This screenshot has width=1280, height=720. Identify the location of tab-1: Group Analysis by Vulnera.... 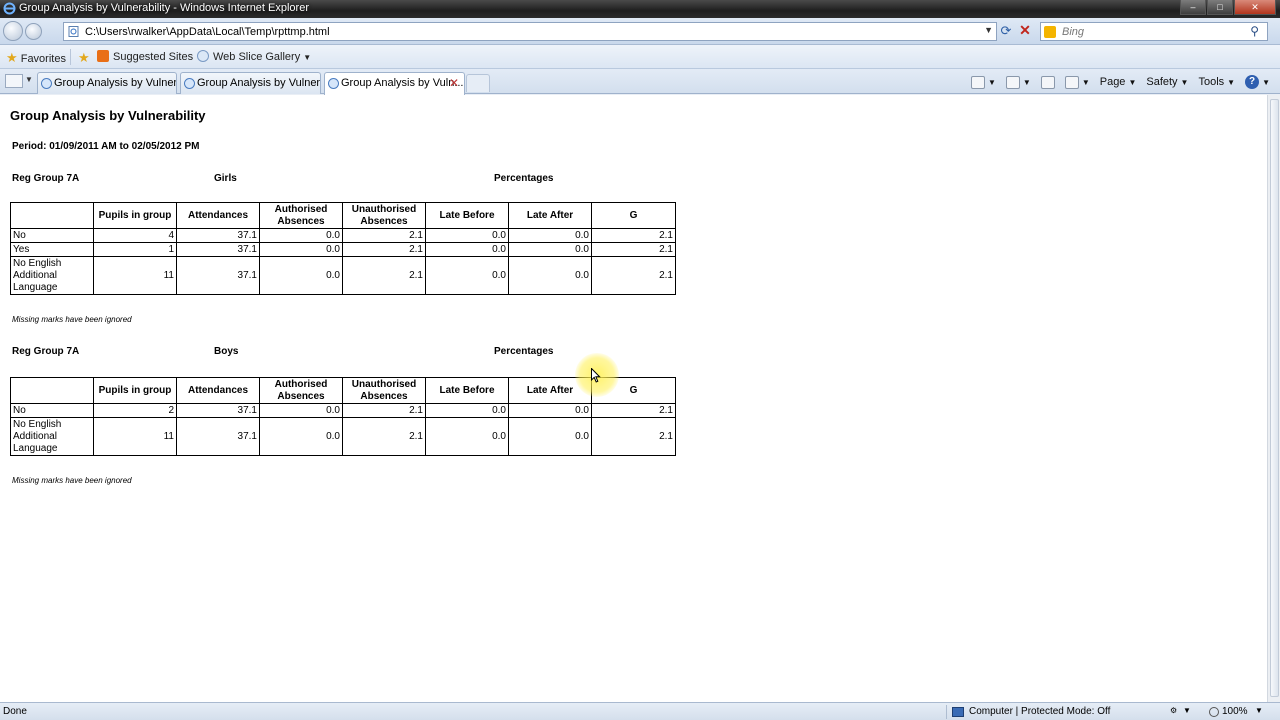
(107, 83).